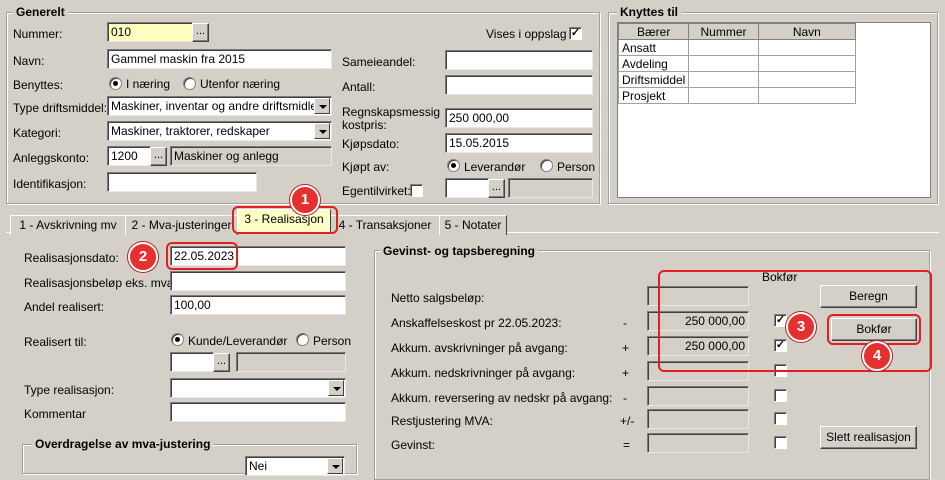  Describe the element at coordinates (780, 345) in the screenshot. I see `akkum-avskrivninger-bokfor-checkbox: ✓` at that location.